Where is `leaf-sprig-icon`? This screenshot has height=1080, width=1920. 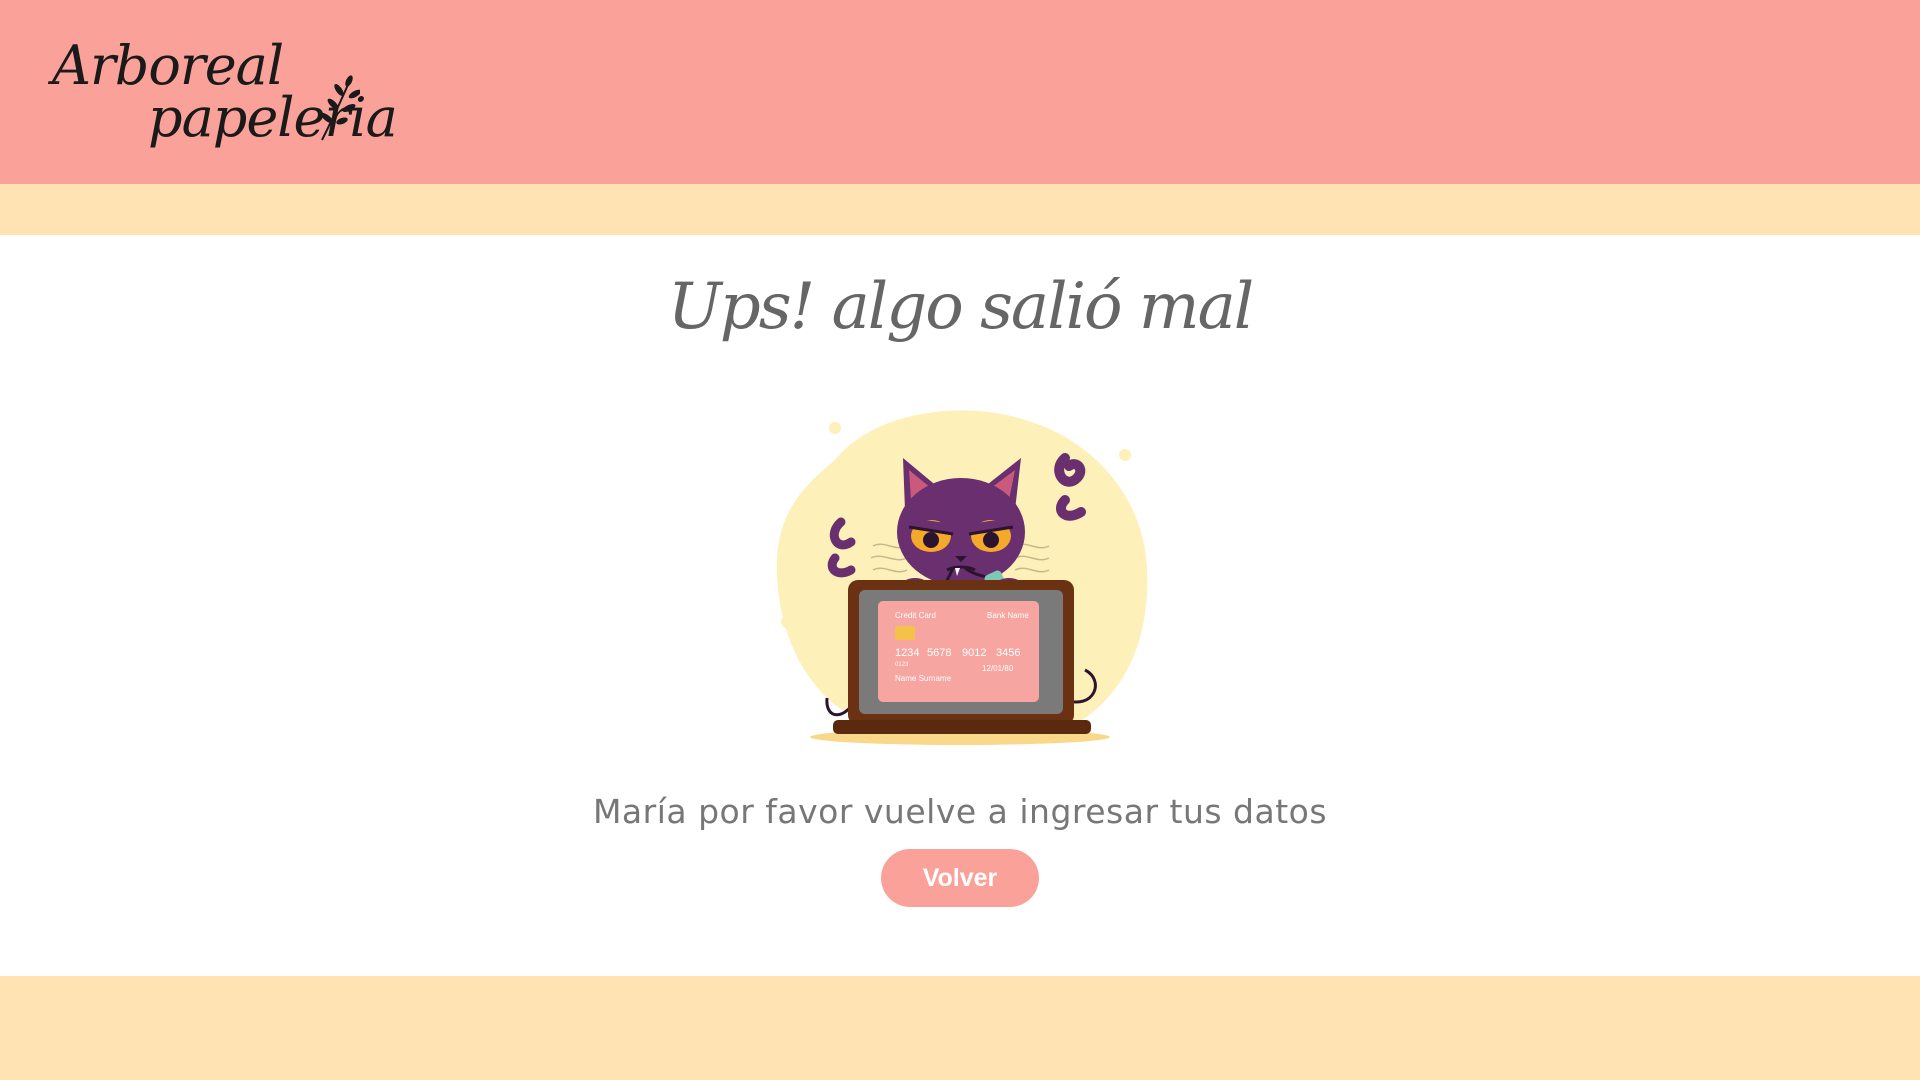
leaf-sprig-icon is located at coordinates (340, 108).